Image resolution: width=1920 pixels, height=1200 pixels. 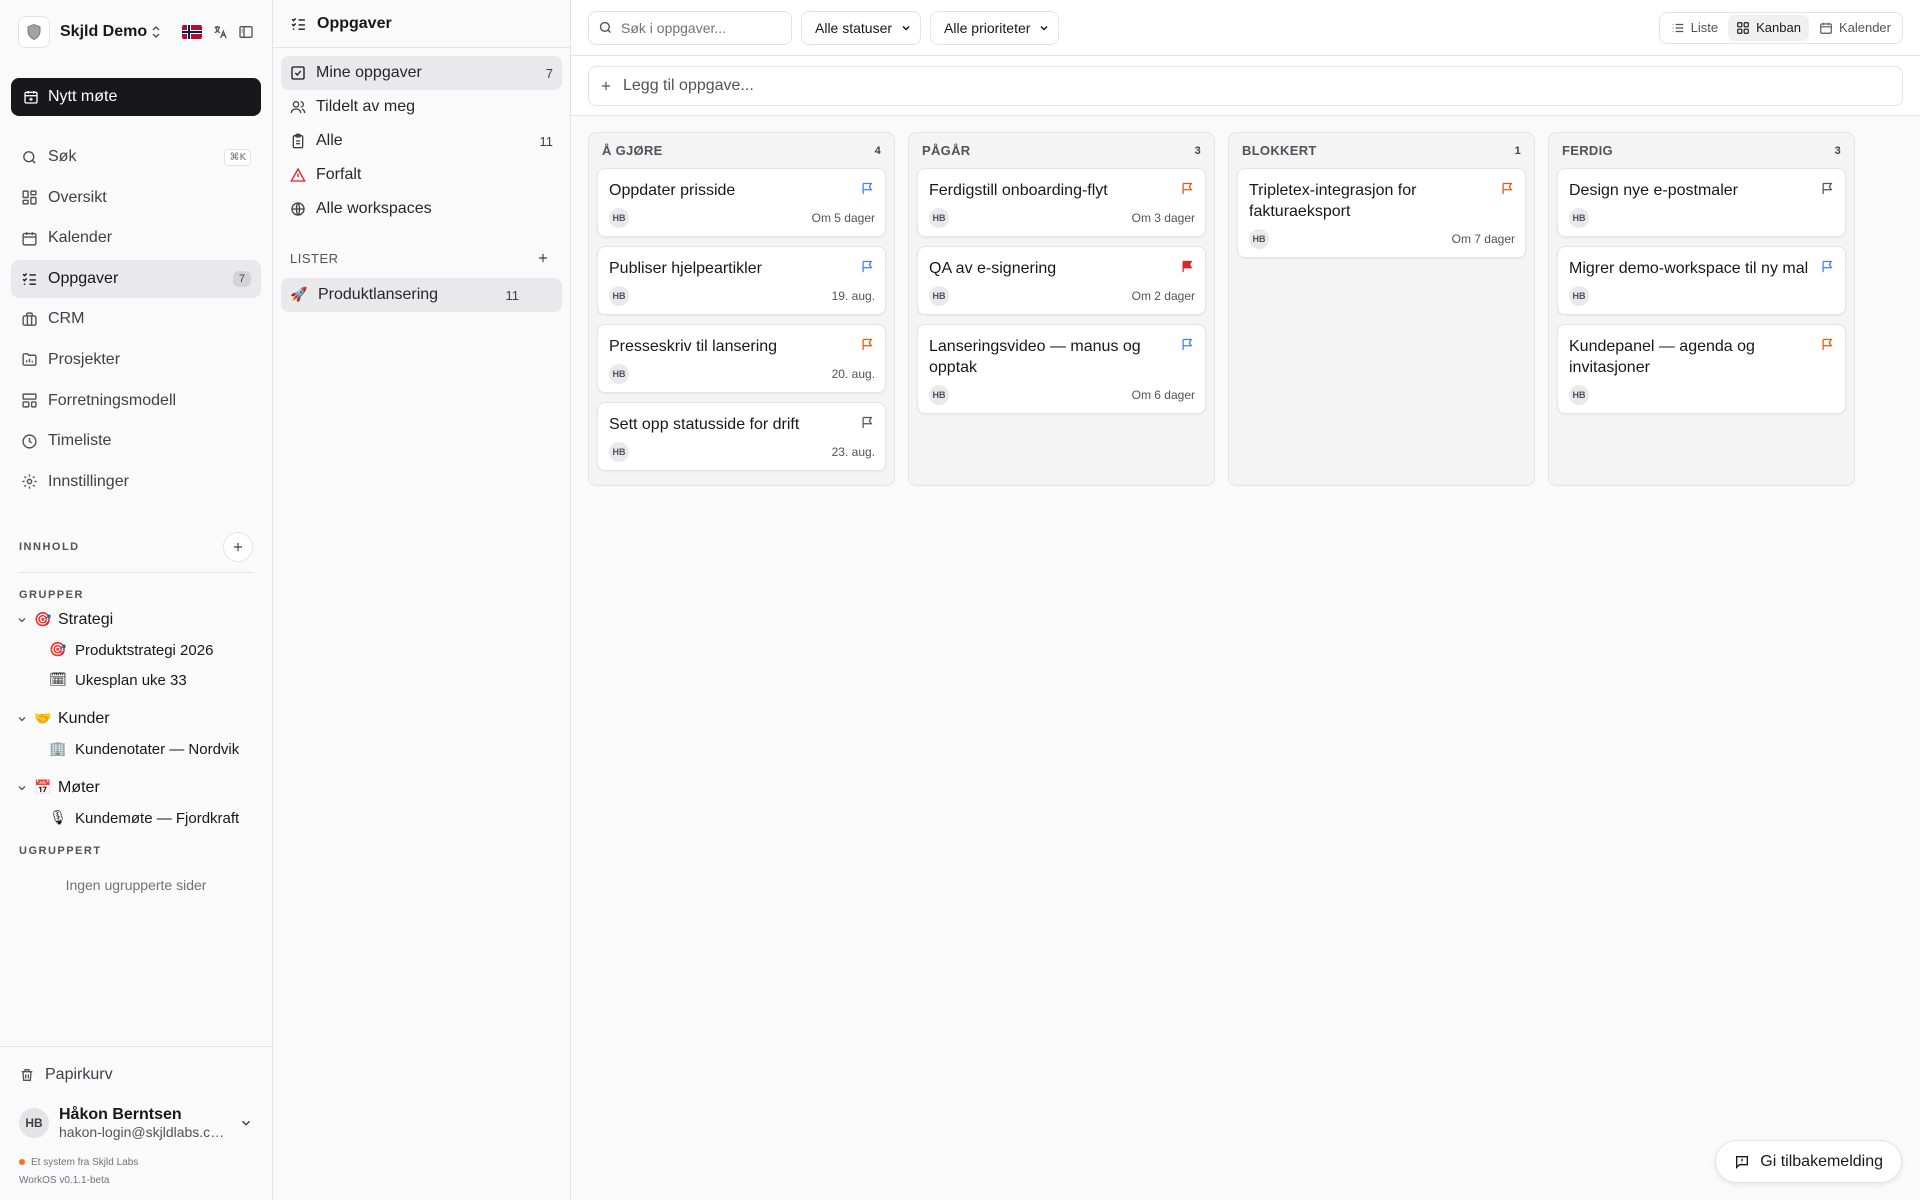 I want to click on feedback-button: Gi tilbakemelding, so click(x=1808, y=1161).